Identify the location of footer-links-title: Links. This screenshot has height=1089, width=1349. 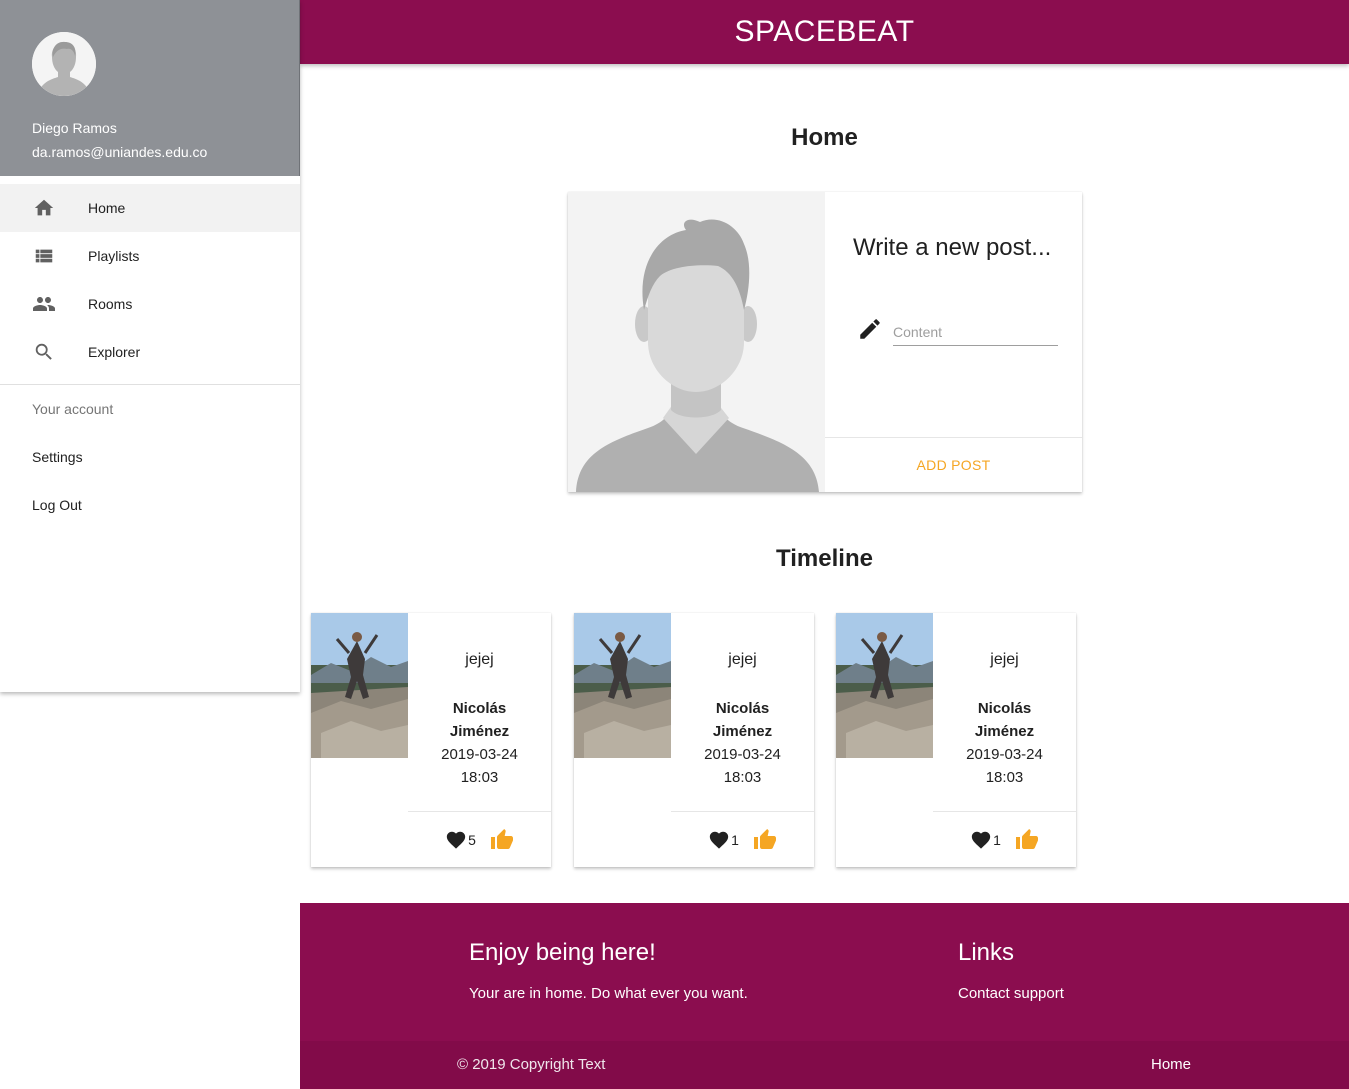
(986, 952).